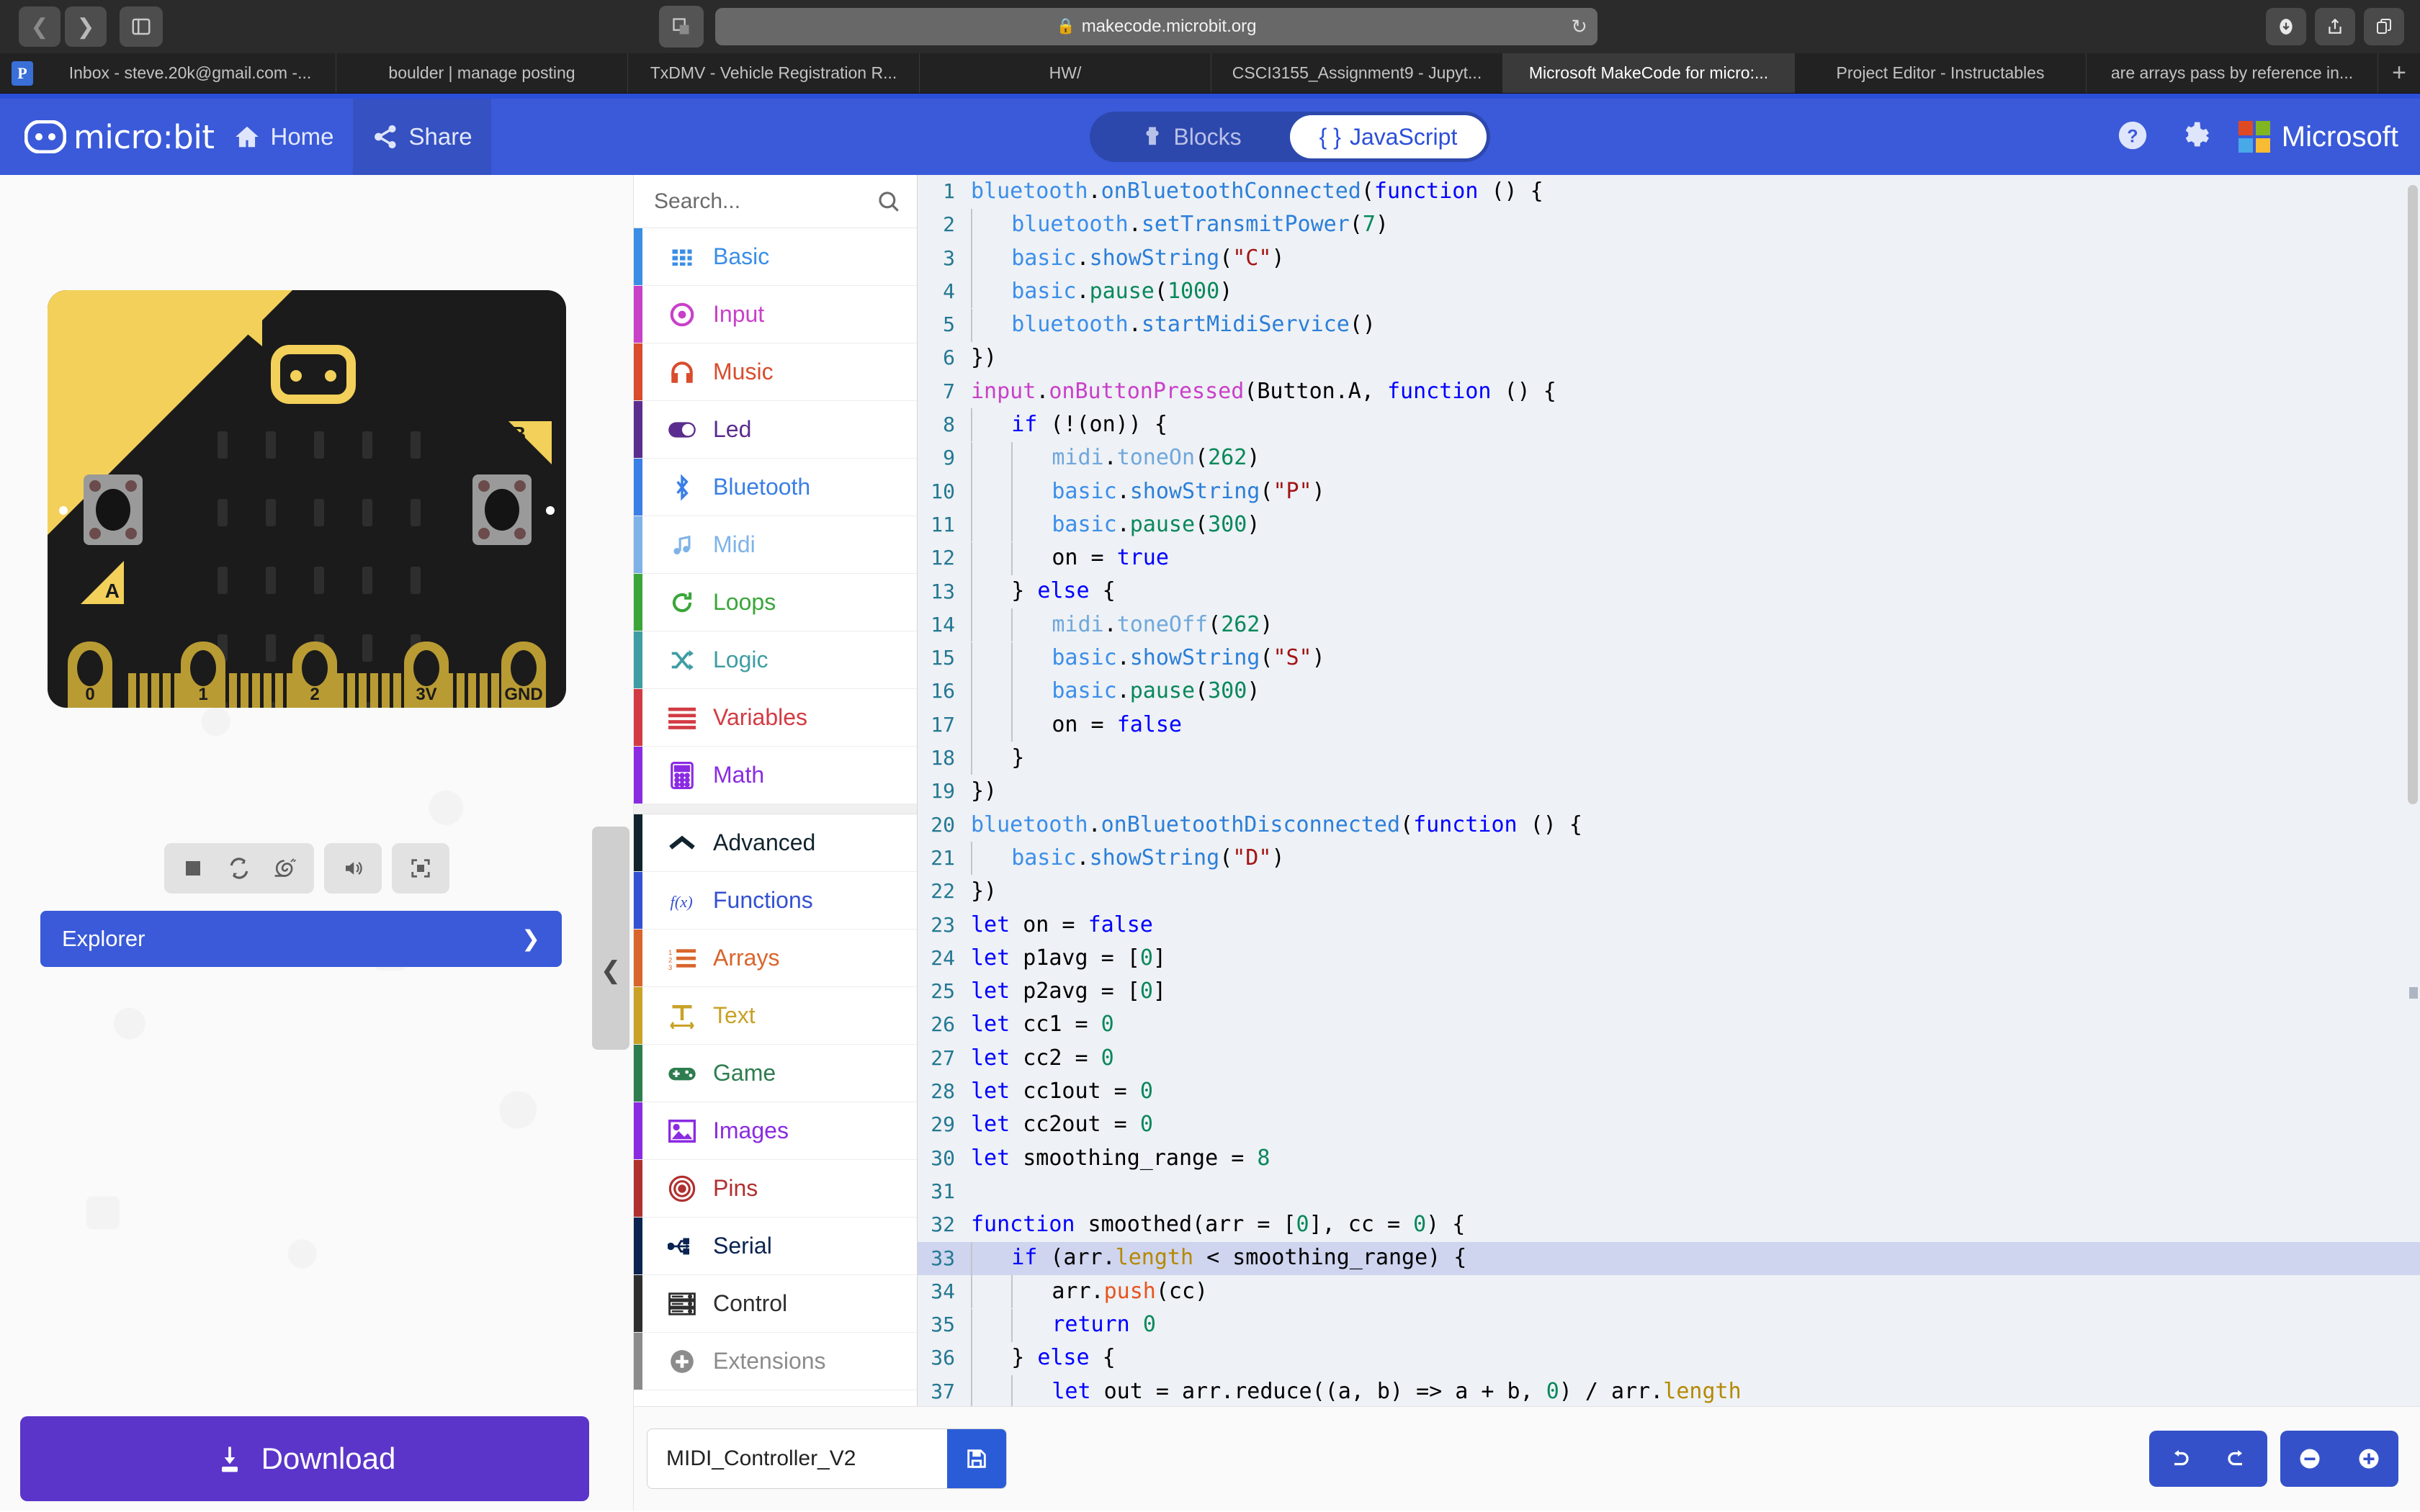  What do you see at coordinates (1696, 1325) in the screenshot?
I see `code-text: return 0` at bounding box center [1696, 1325].